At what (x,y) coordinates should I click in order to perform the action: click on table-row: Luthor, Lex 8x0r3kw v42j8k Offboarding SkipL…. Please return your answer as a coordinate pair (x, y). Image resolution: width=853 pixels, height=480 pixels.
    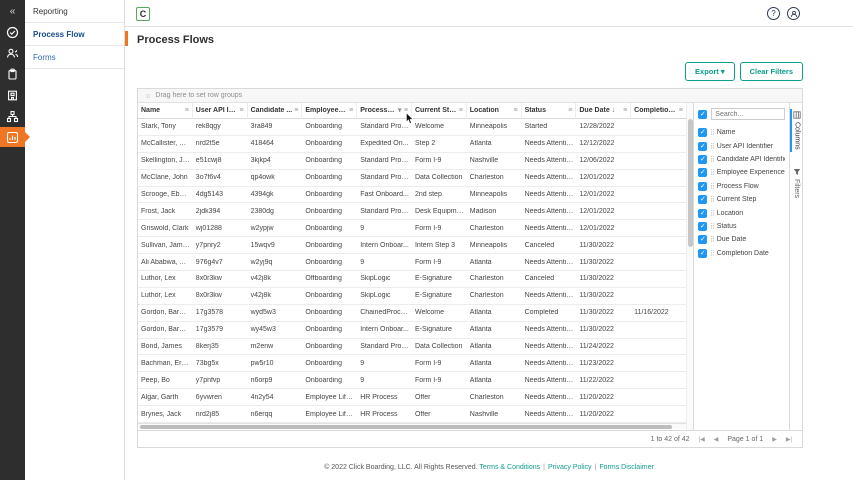
    Looking at the image, I should click on (412, 279).